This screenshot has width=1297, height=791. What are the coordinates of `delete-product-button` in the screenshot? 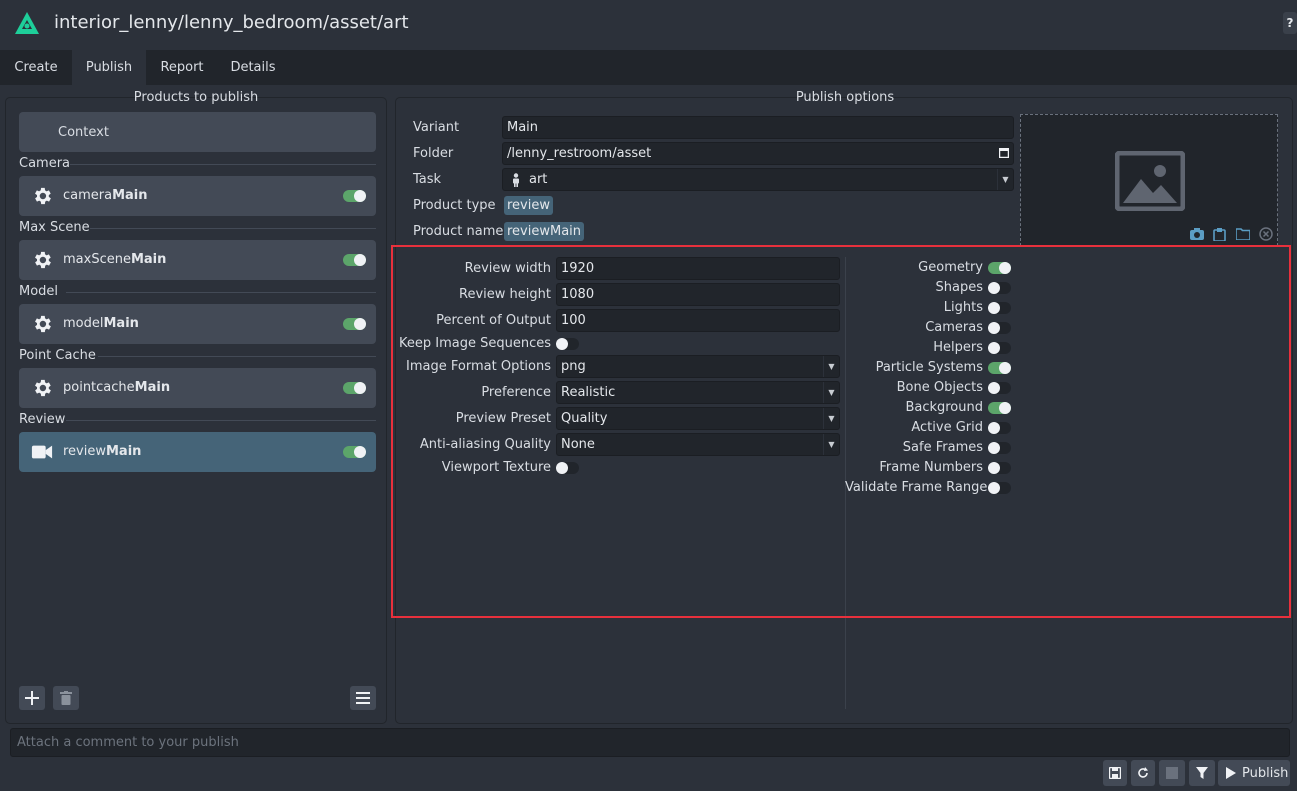 It's located at (66, 698).